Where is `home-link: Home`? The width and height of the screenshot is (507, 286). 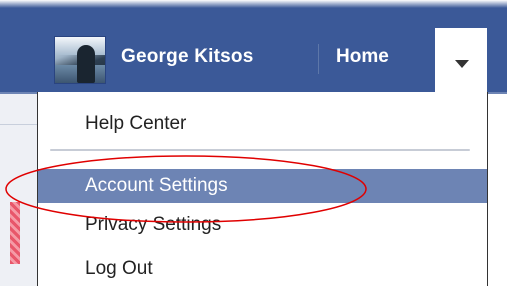
home-link: Home is located at coordinates (362, 57).